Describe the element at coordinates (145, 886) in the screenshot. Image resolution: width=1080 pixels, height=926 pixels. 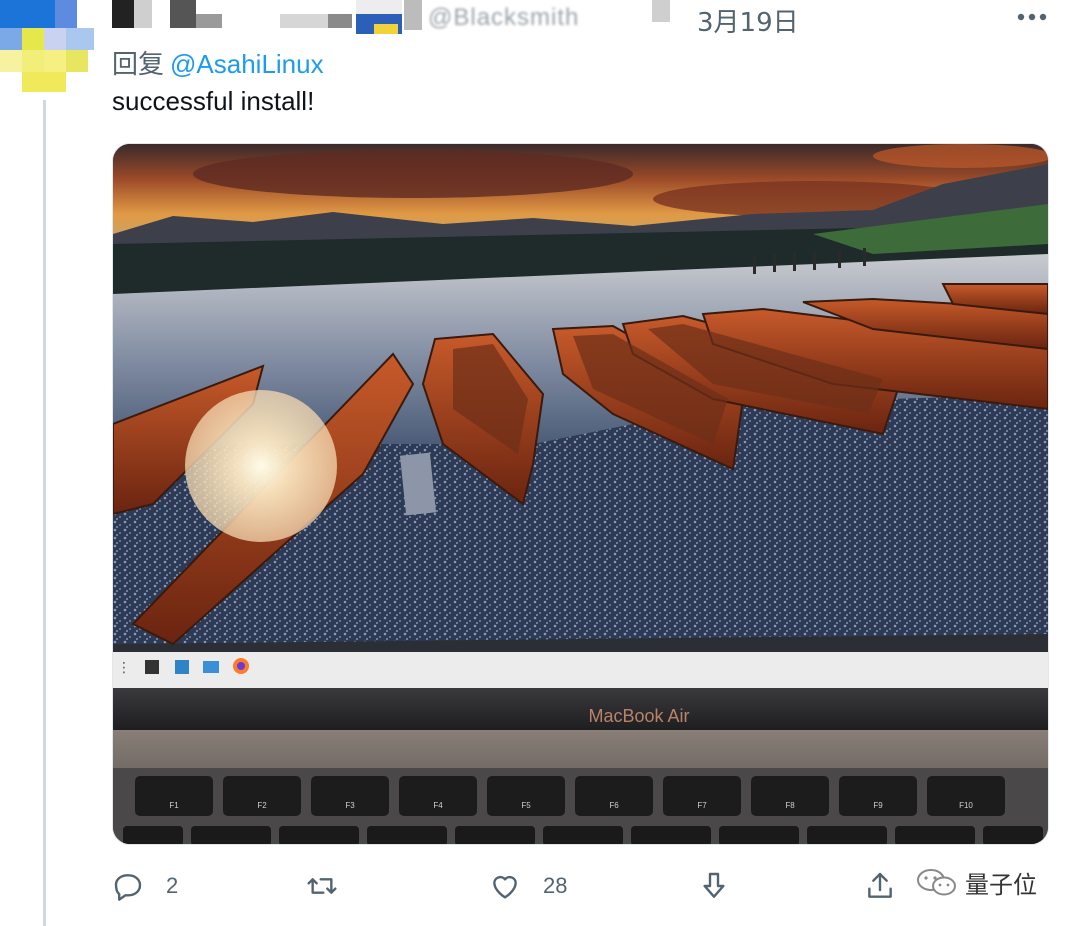
I see `reply-button: 2` at that location.